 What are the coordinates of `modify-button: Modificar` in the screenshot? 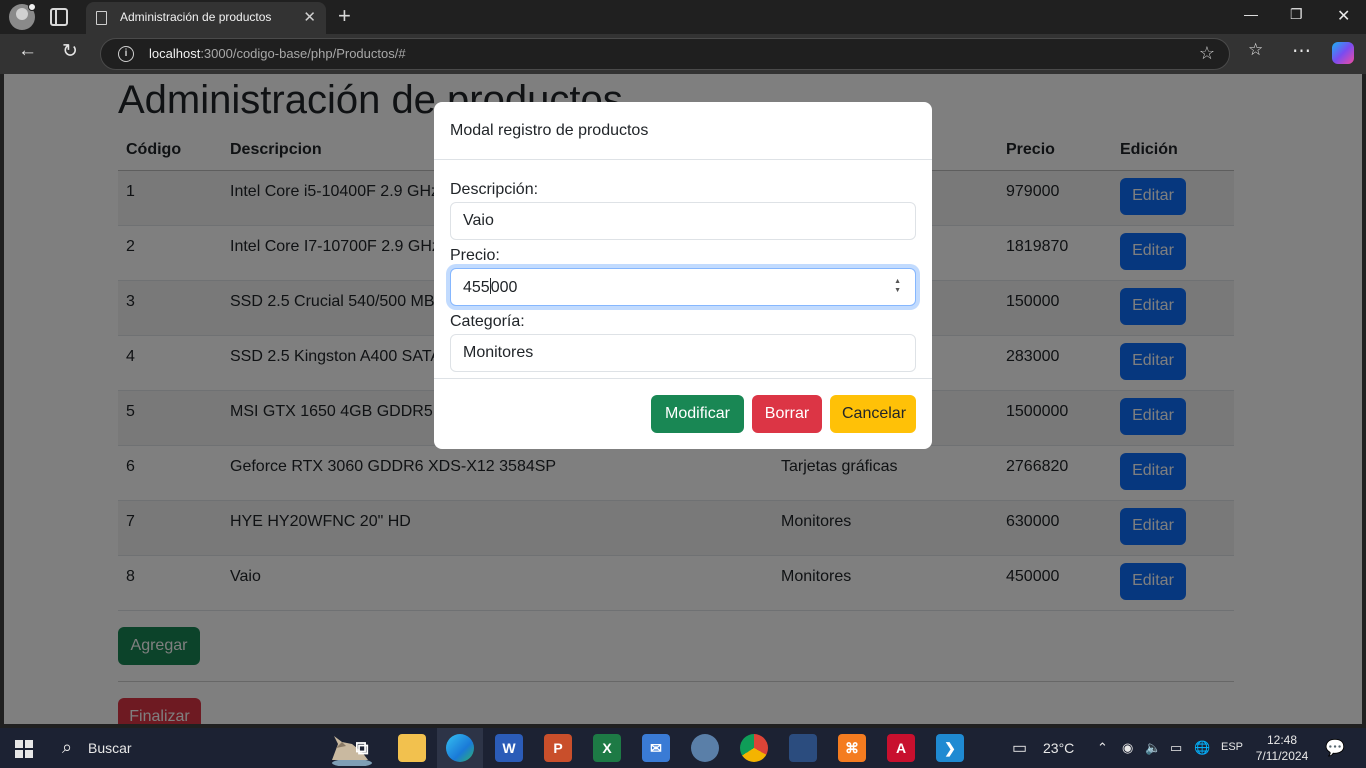 It's located at (697, 414).